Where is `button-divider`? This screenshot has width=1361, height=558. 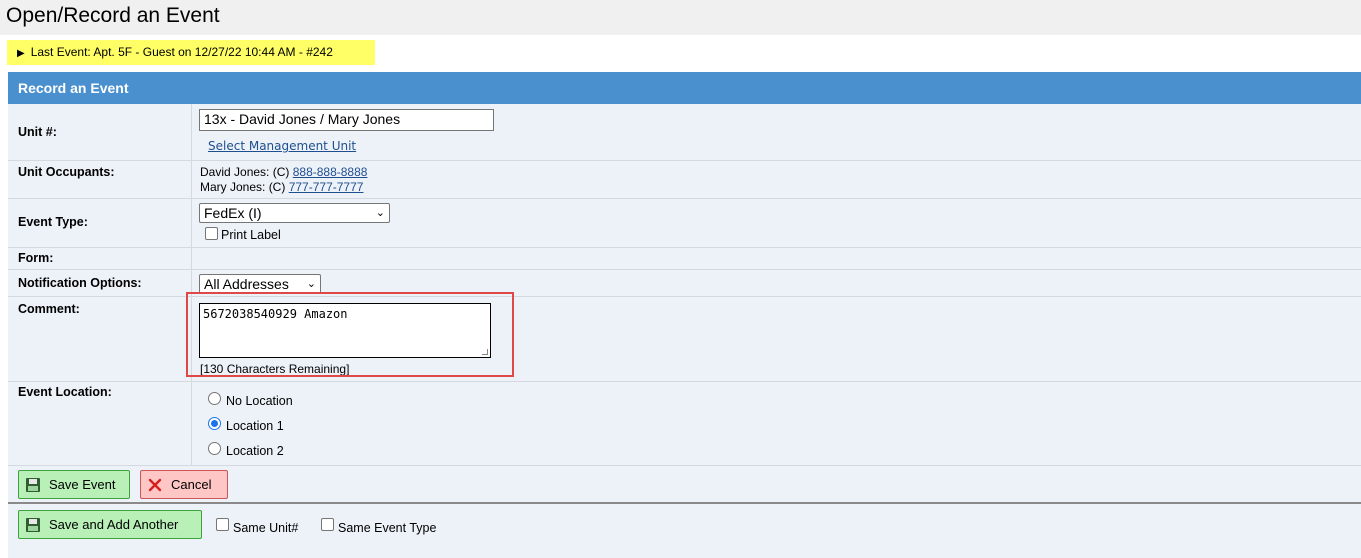
button-divider is located at coordinates (684, 503).